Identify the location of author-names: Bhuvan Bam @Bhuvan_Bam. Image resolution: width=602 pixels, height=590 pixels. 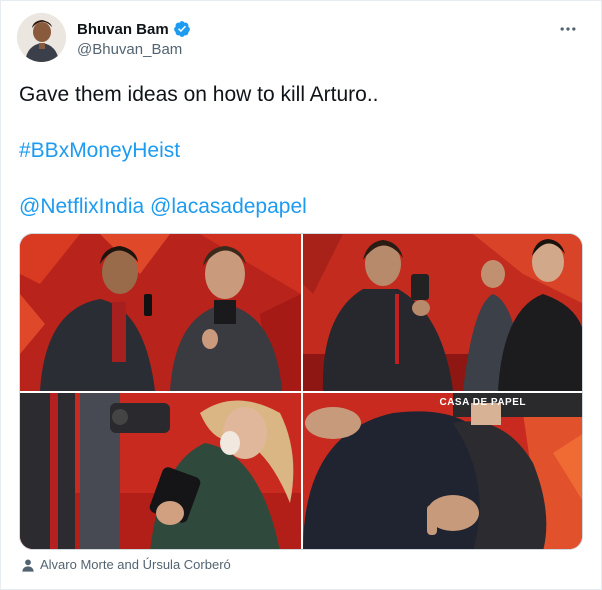
(134, 38).